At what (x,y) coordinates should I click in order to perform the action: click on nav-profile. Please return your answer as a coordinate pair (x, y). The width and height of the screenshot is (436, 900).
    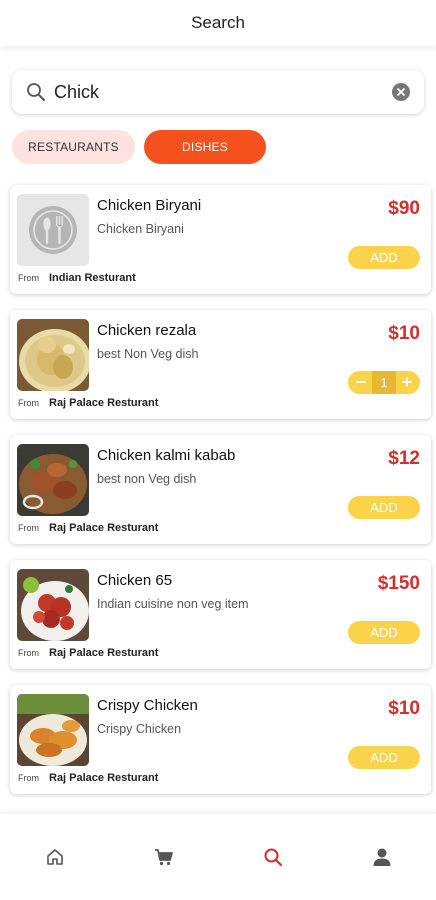
    Looking at the image, I should click on (382, 857).